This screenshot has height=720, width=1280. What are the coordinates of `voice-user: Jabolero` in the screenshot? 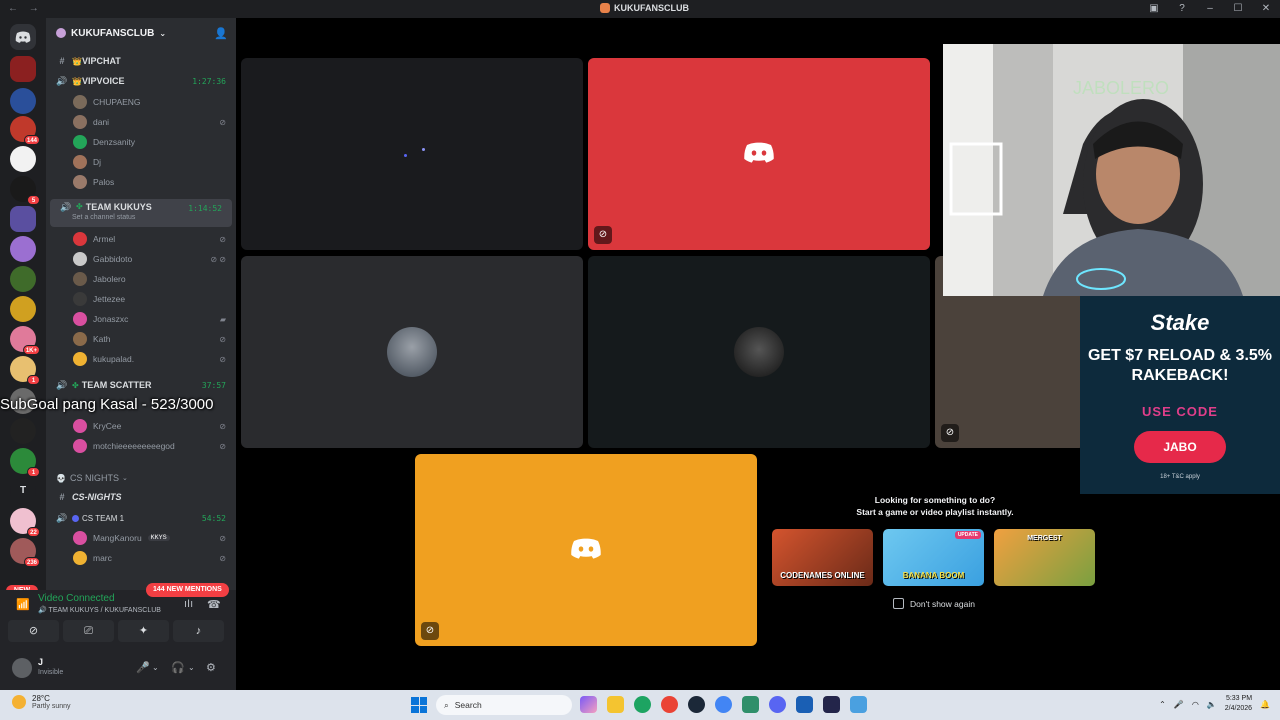 It's located at (141, 279).